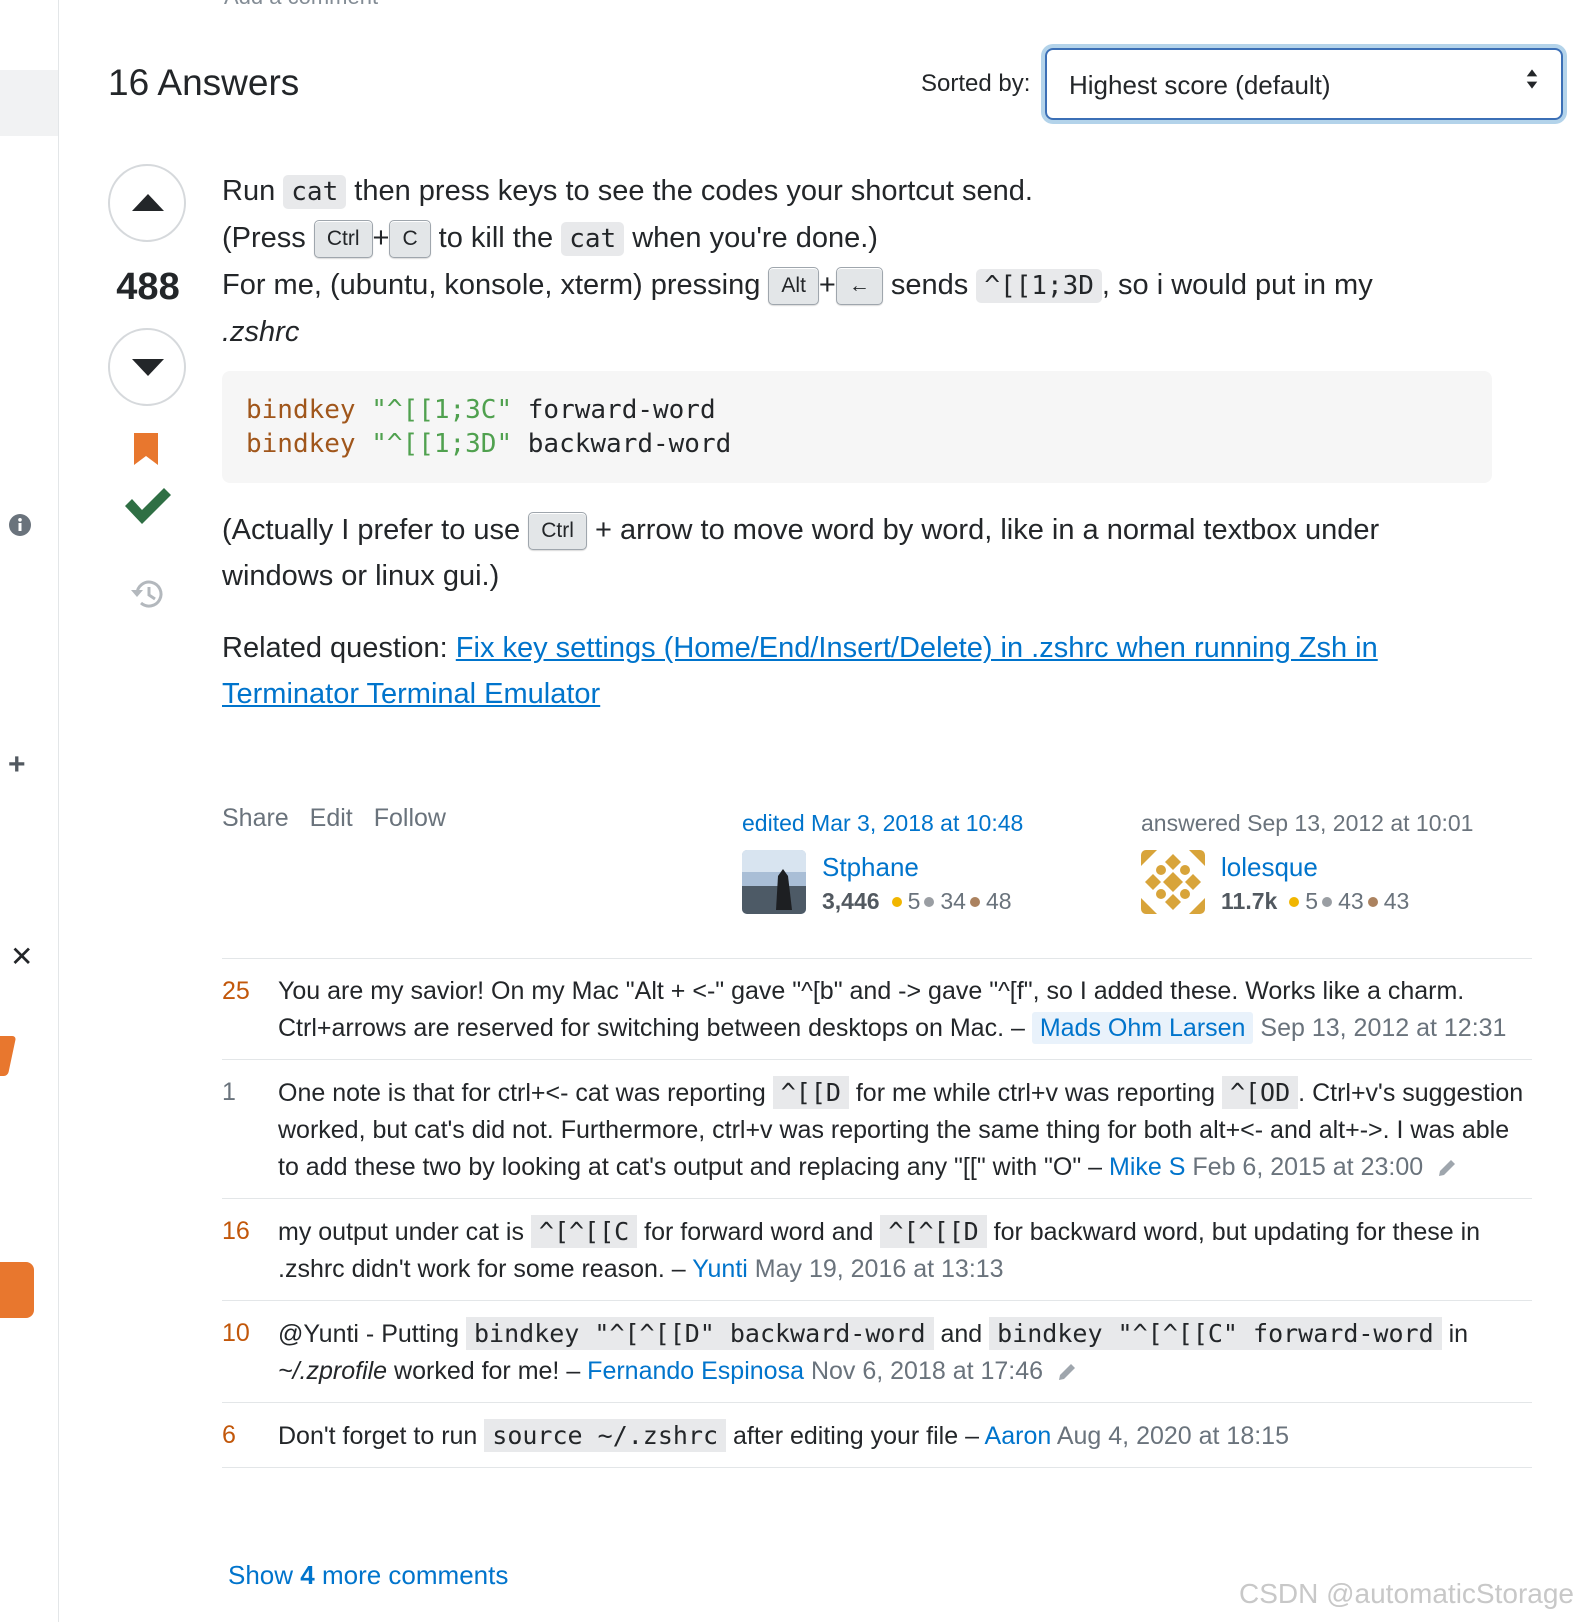  I want to click on sort-label: Sorted by:, so click(976, 83).